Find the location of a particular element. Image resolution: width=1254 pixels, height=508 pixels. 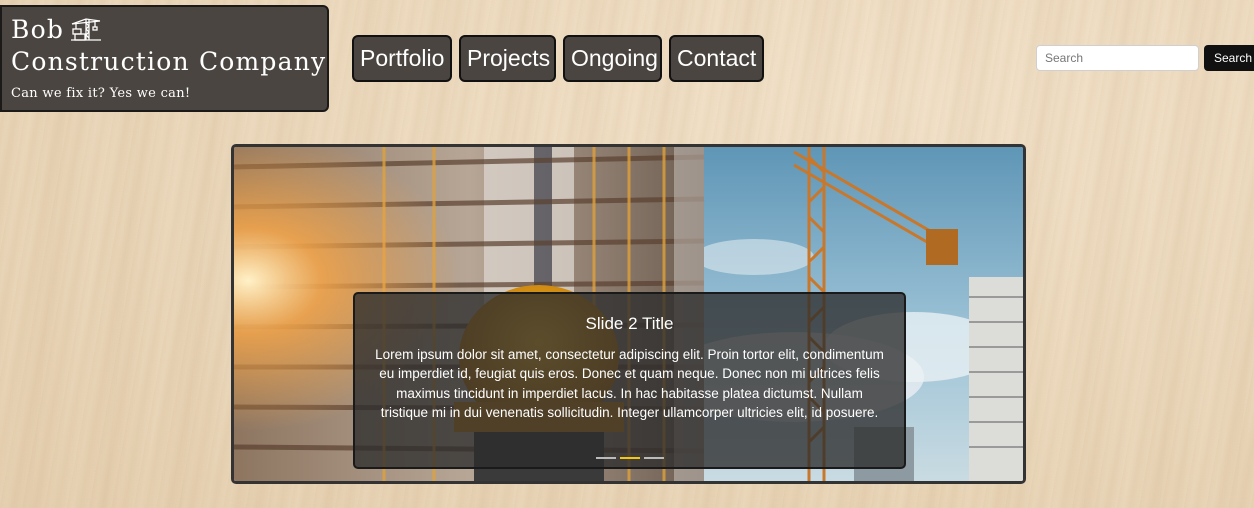

nav-ongoing-button: Ongoing is located at coordinates (612, 58).